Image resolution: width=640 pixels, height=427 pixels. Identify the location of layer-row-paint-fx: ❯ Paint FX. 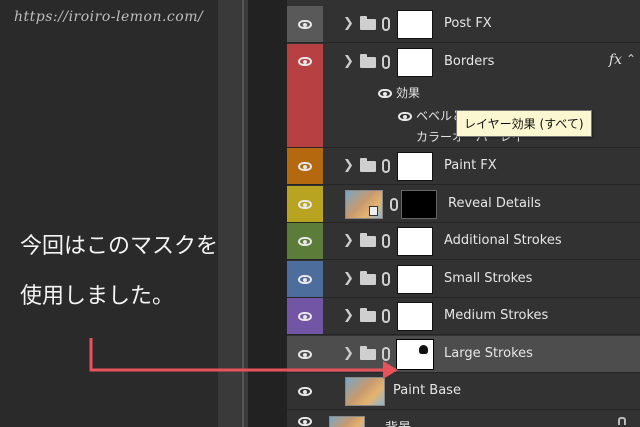
(463, 166).